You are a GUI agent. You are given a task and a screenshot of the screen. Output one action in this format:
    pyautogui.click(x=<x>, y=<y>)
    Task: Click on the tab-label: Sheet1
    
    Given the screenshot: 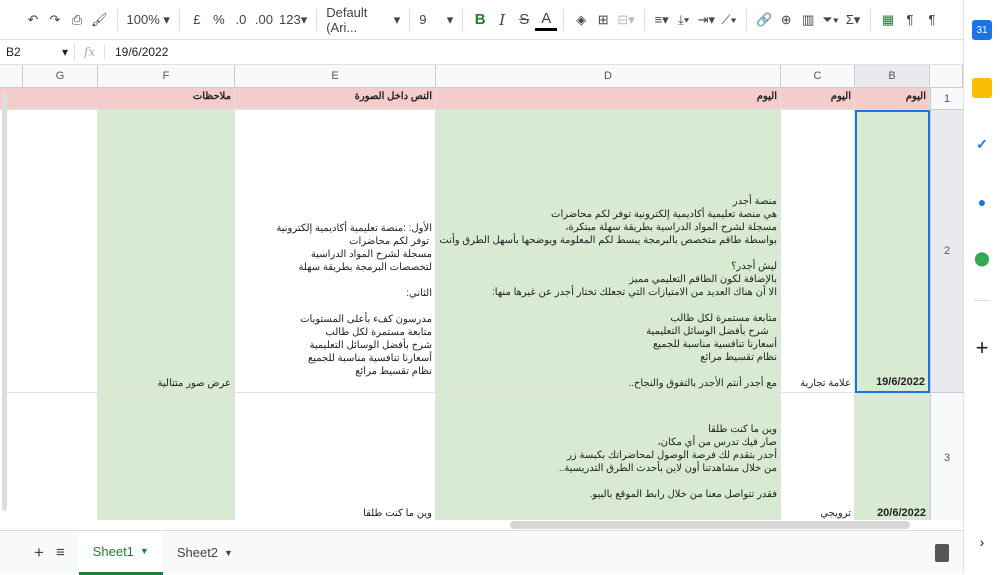 What is the action you would take?
    pyautogui.click(x=113, y=551)
    